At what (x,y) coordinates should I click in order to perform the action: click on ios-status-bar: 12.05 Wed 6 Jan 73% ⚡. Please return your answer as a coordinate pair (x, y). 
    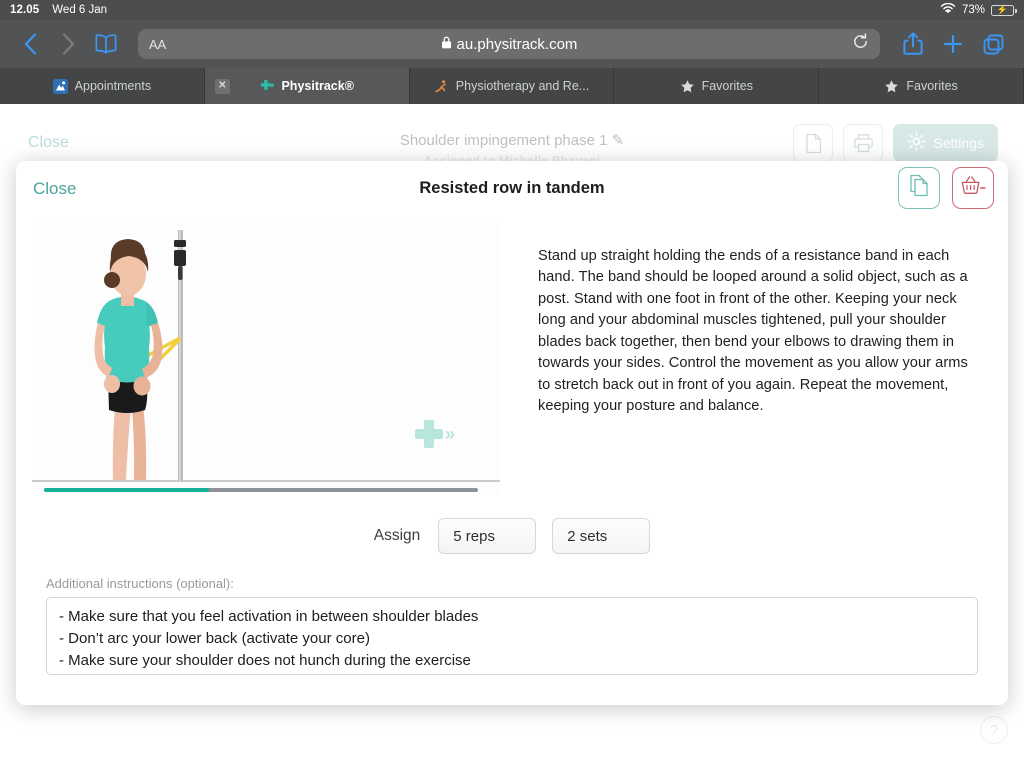
    Looking at the image, I should click on (512, 10).